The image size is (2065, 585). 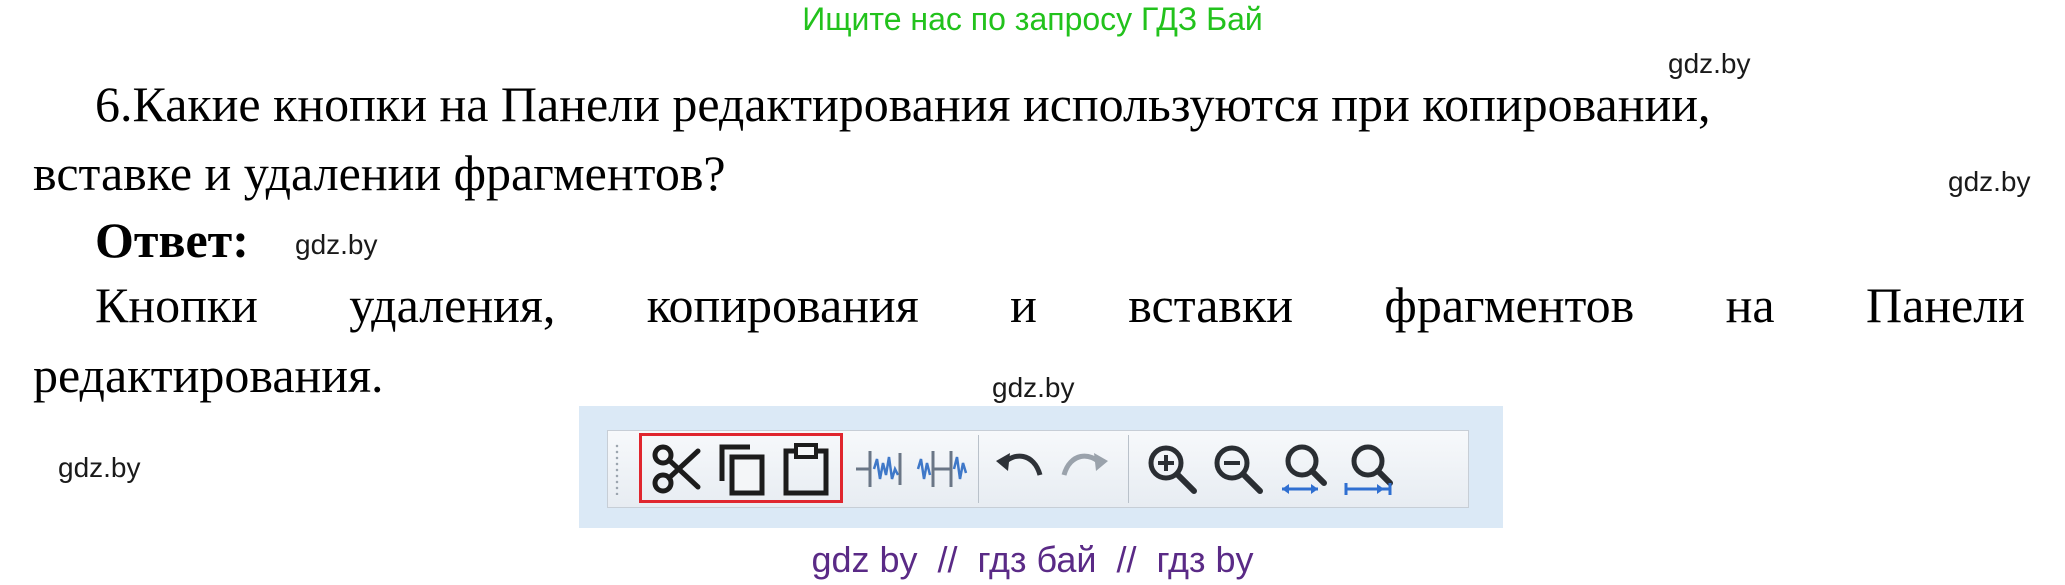 I want to click on copy-button, so click(x=742, y=469).